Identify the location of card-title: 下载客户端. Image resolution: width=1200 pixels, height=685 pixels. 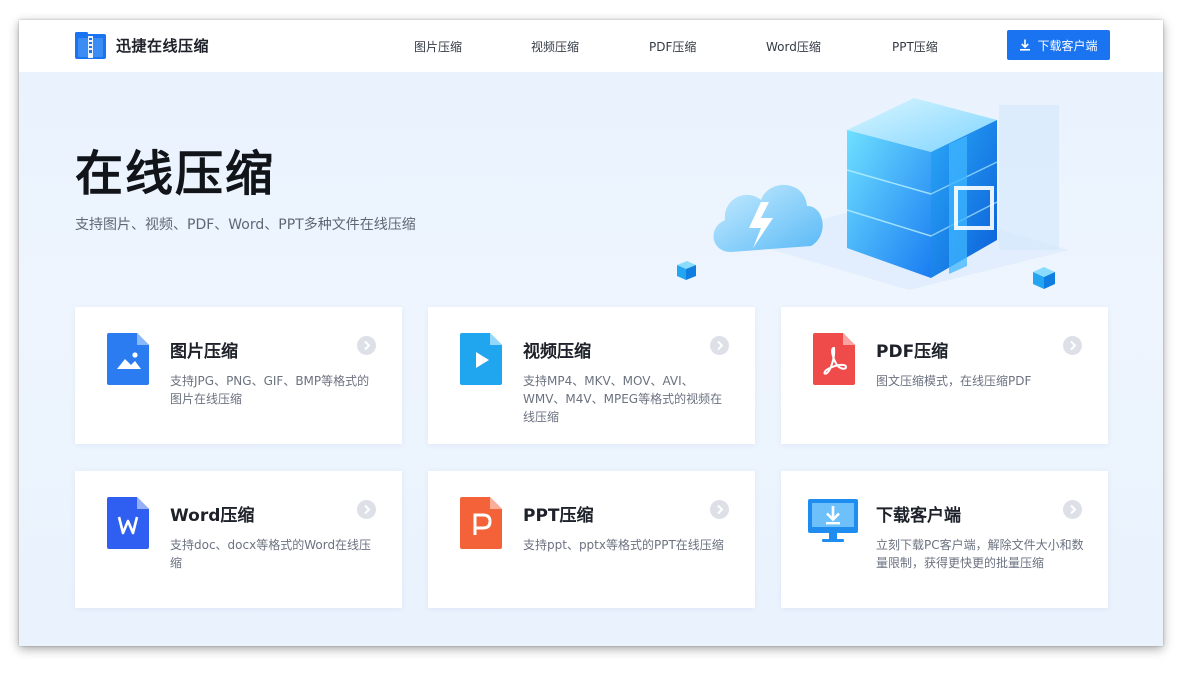
(918, 516).